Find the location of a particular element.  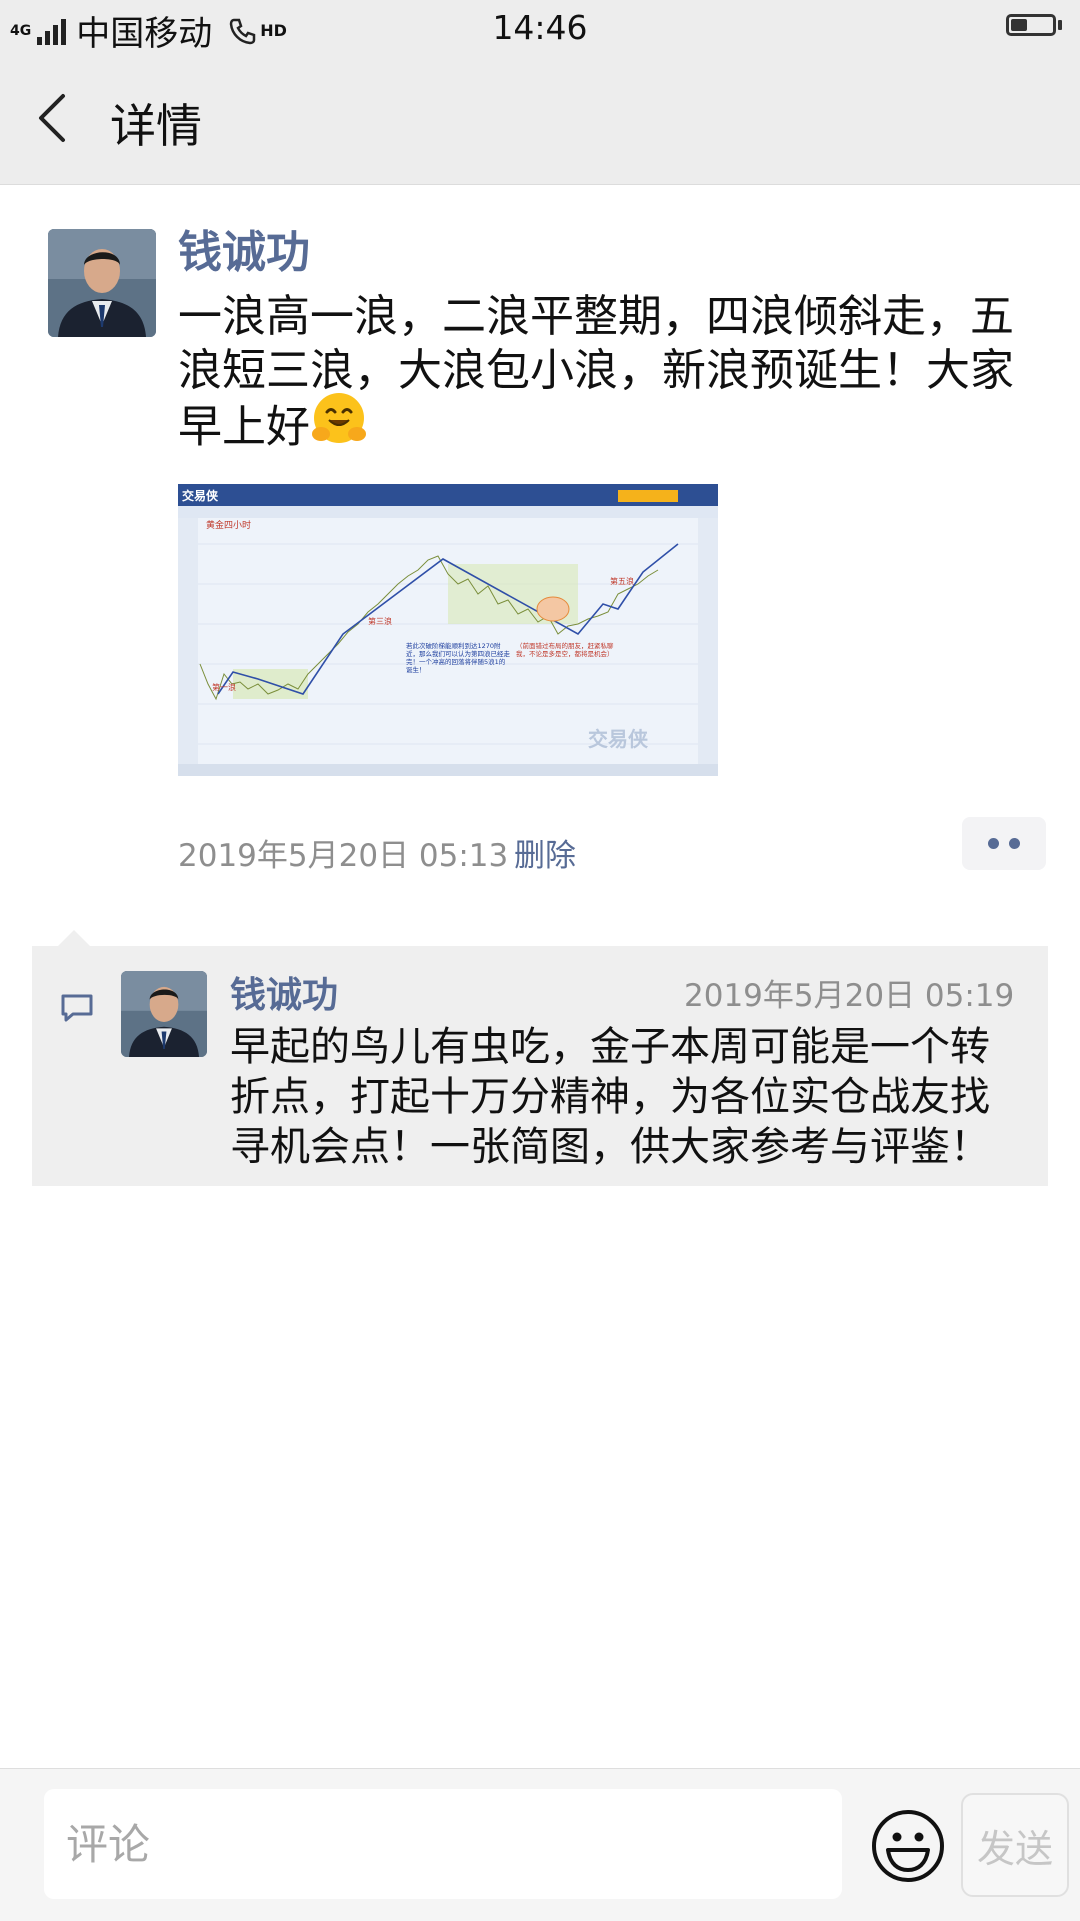

comment-pointer is located at coordinates (74, 938).